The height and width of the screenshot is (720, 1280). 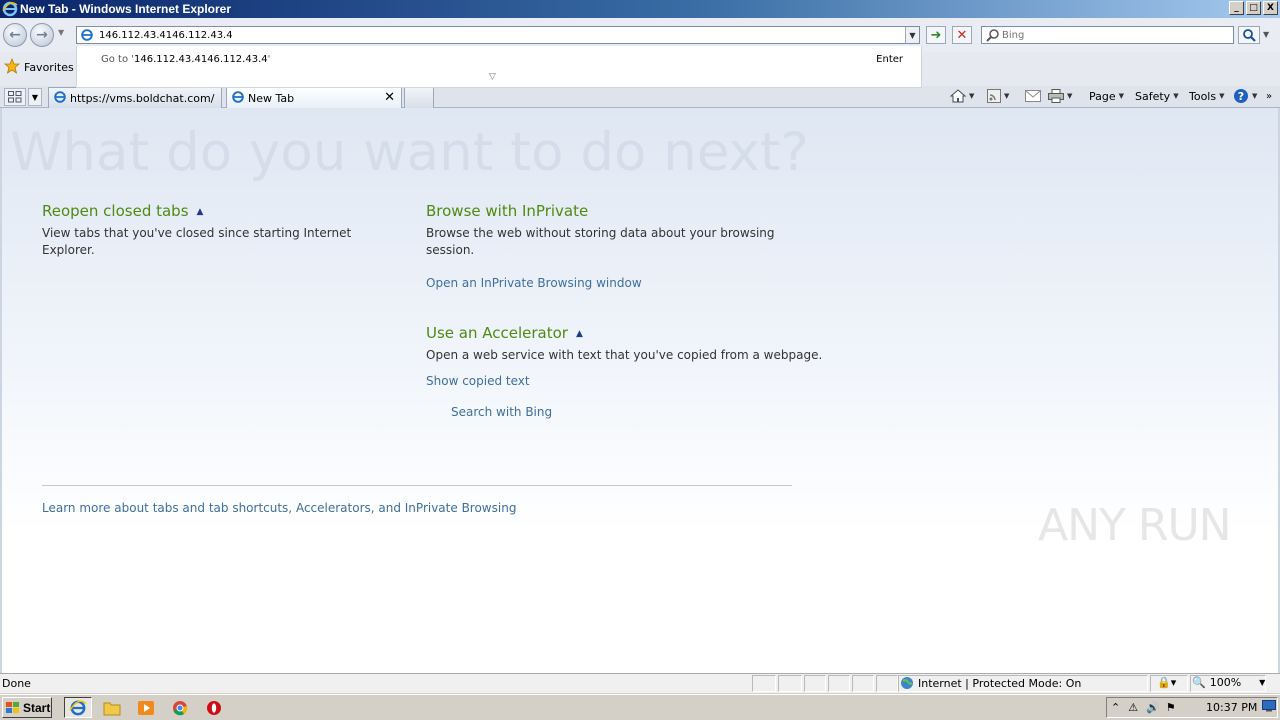 I want to click on help-icon: ?, so click(x=1241, y=96).